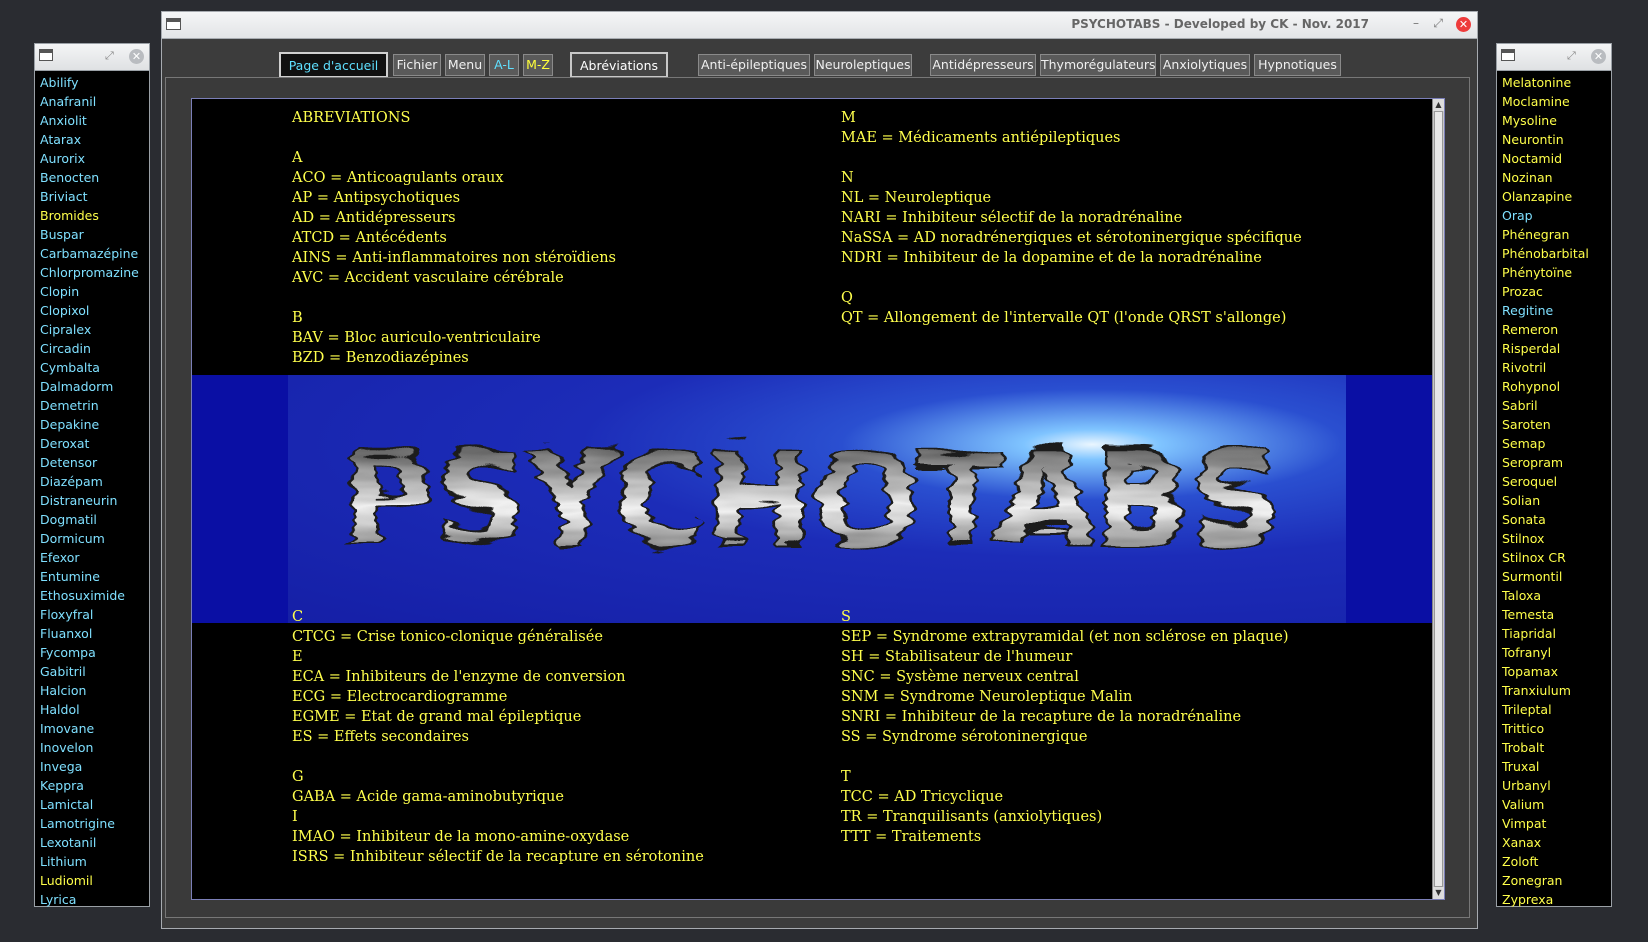 This screenshot has height=942, width=1648. I want to click on neuroleptiques-tab: Neuroleptiques, so click(863, 65).